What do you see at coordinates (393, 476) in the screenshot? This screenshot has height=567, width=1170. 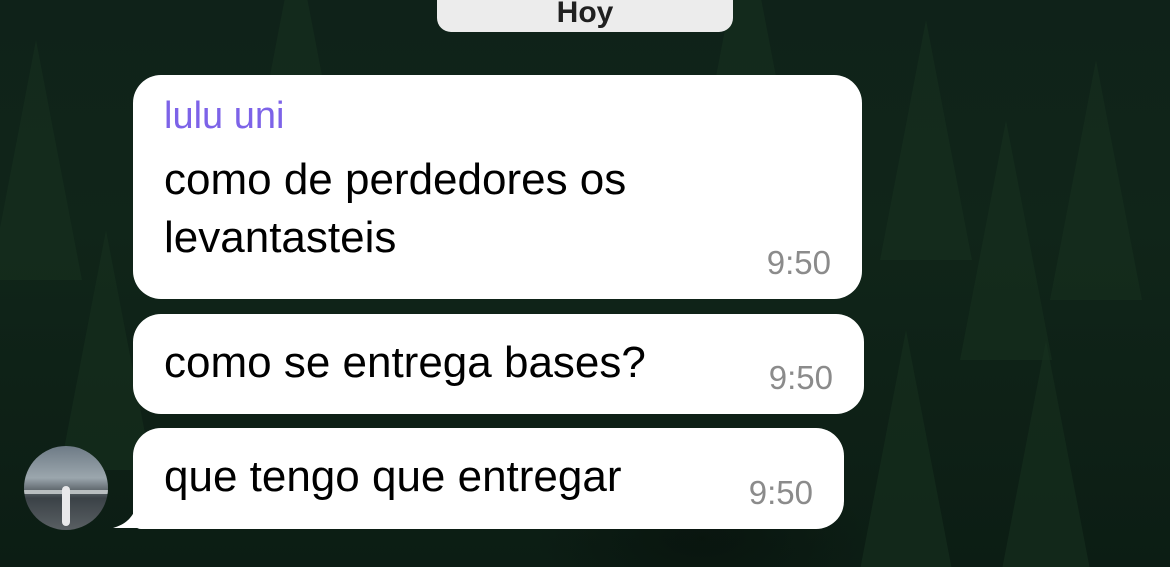 I see `message-text: que tengo que entregar` at bounding box center [393, 476].